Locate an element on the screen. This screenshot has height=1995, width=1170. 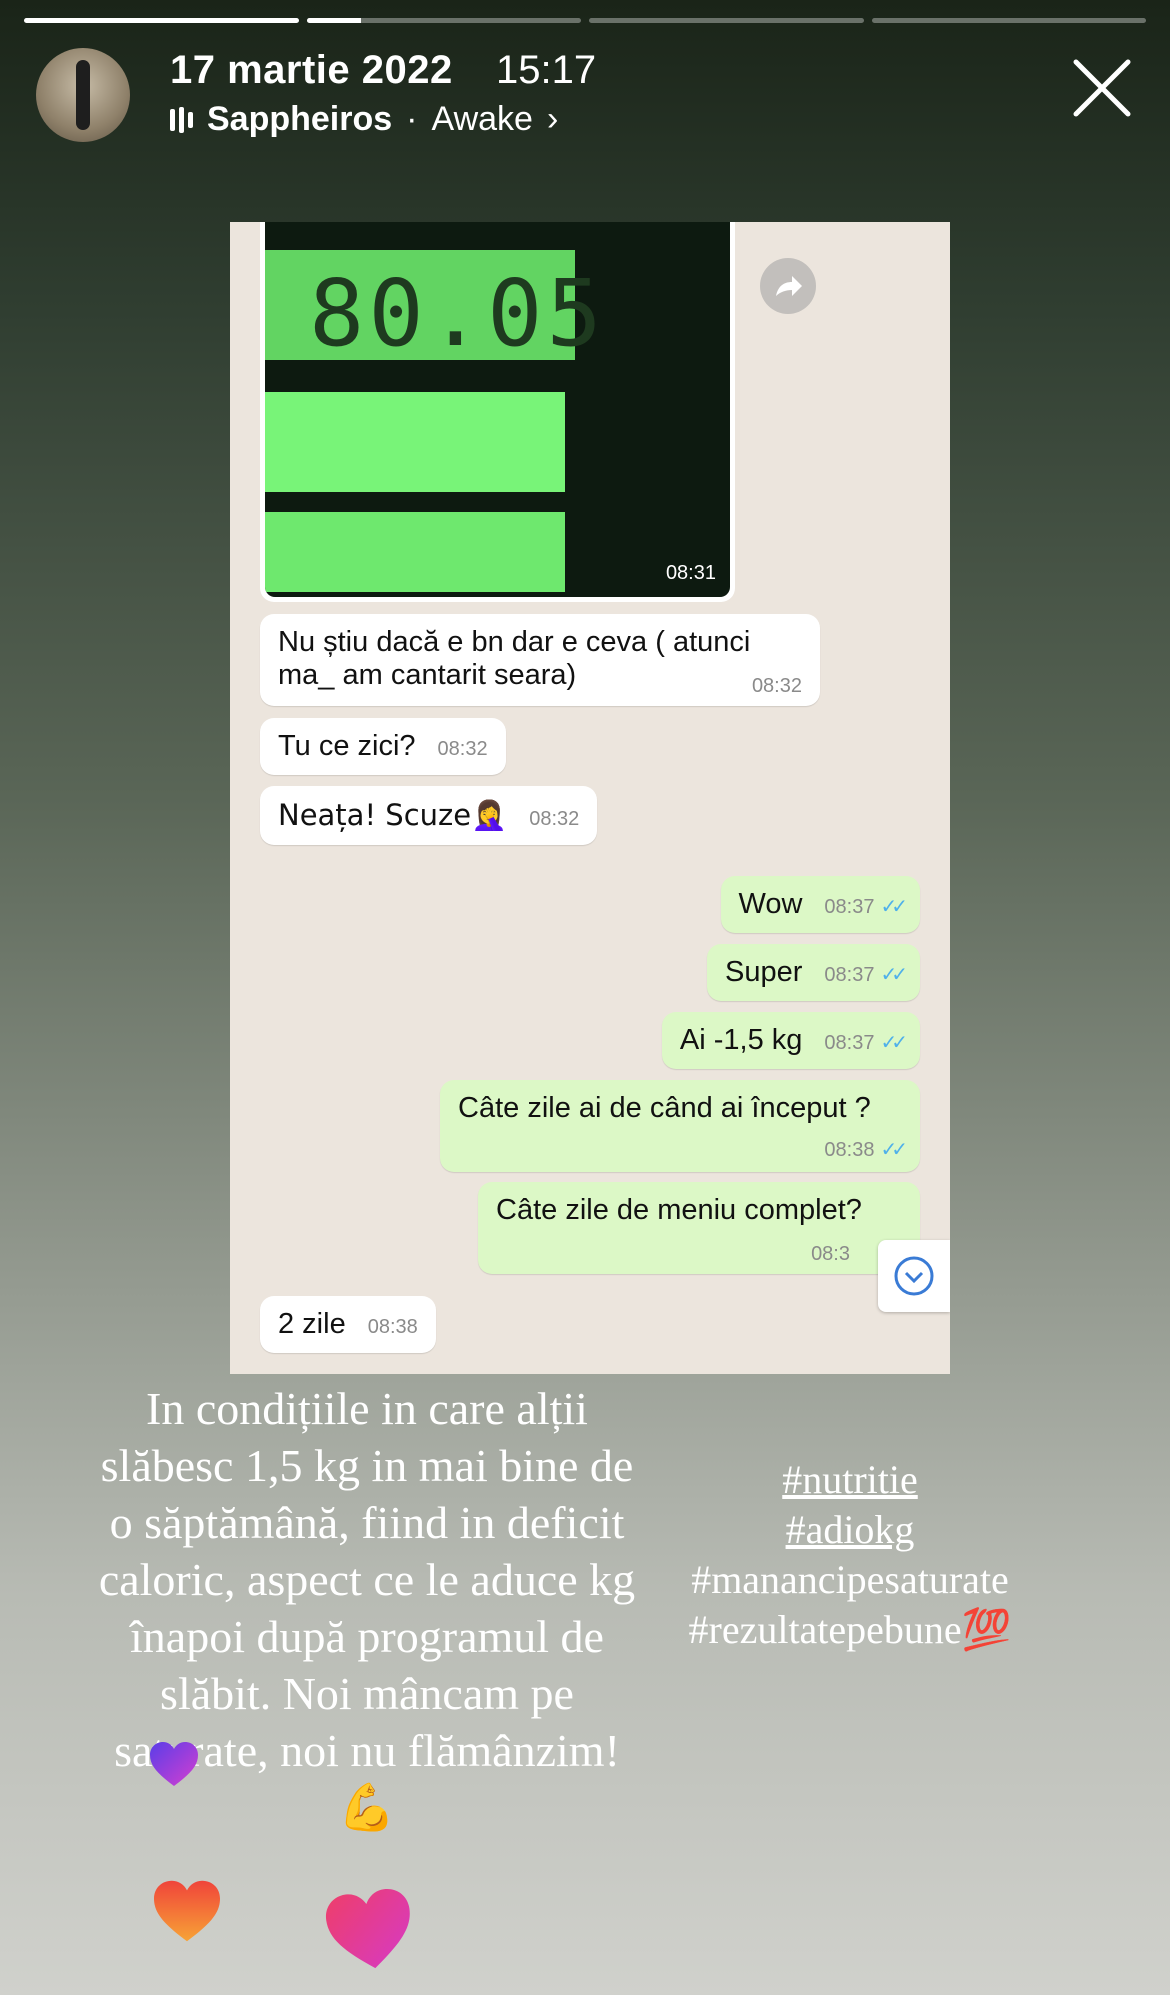
forward-button is located at coordinates (788, 286).